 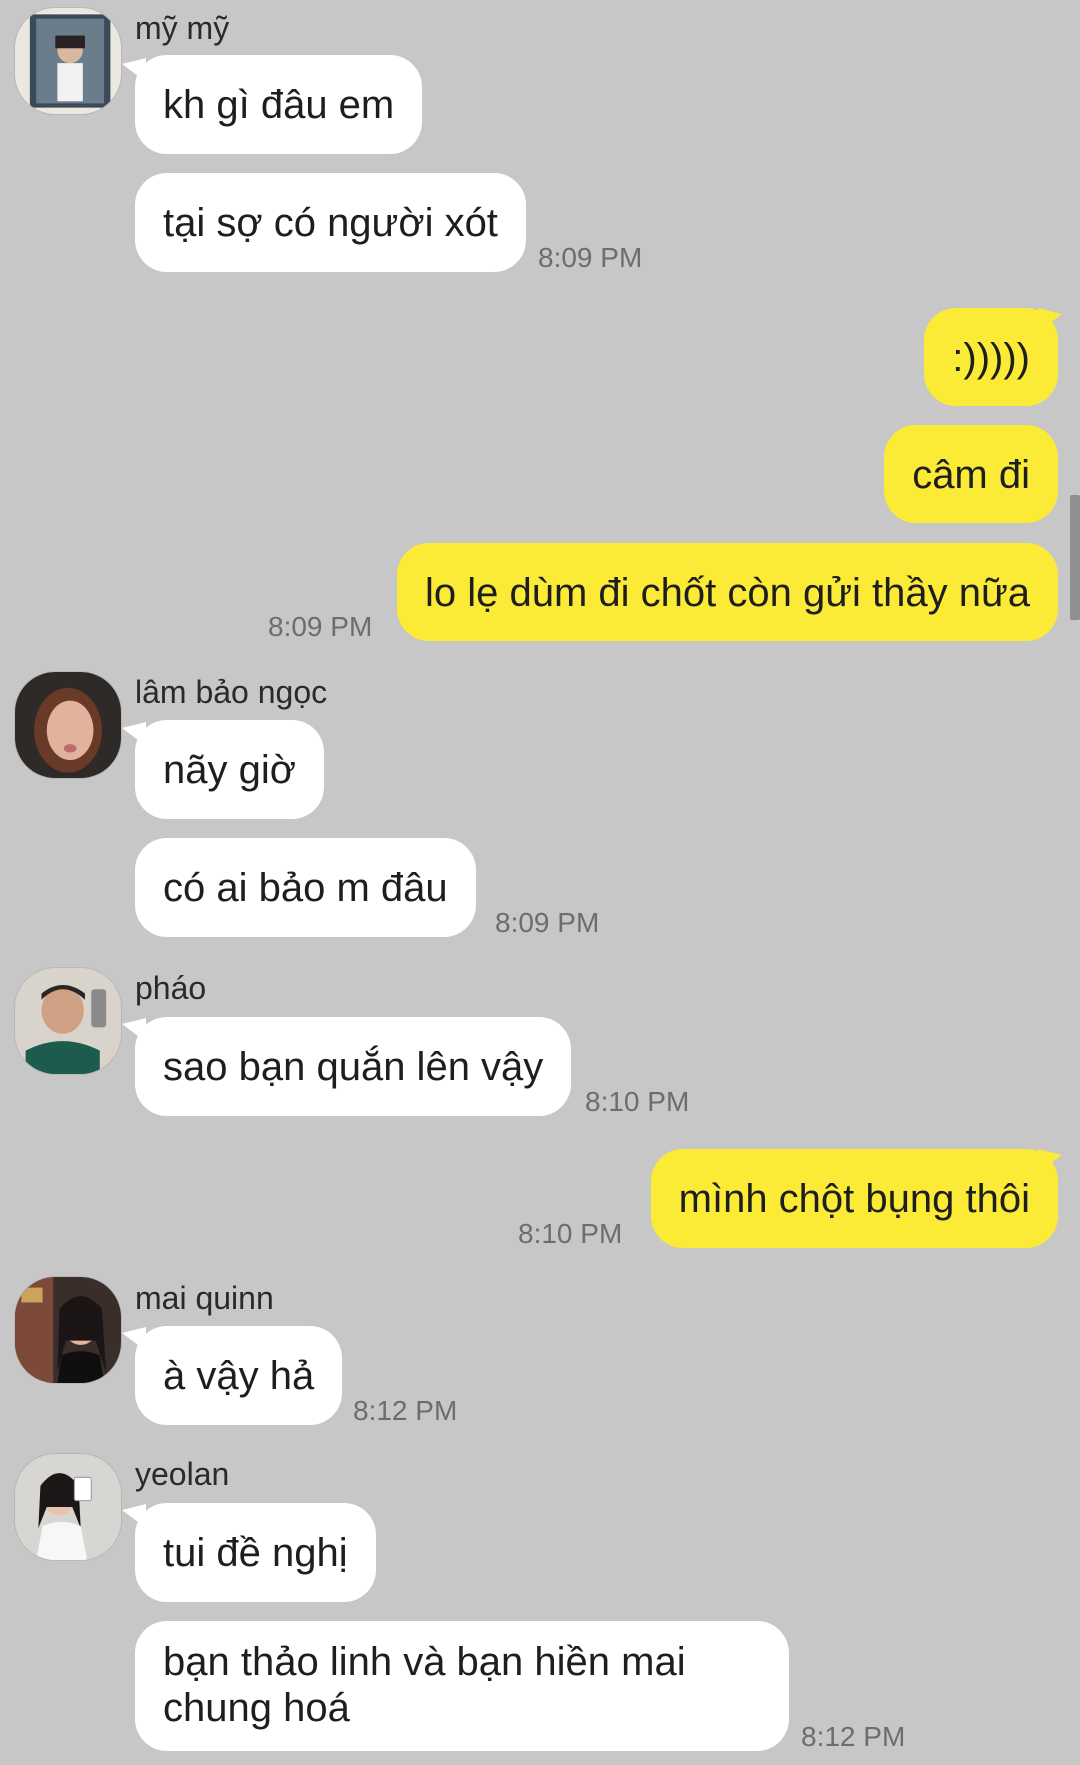 I want to click on sender-name: lâm bảo ngọc, so click(x=231, y=692).